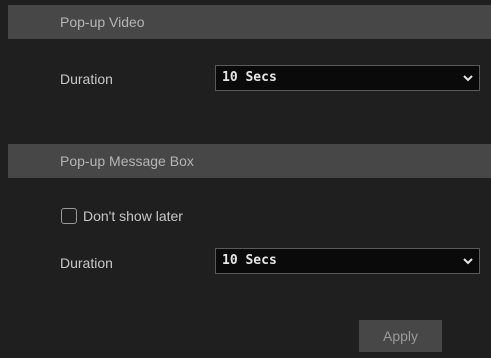 The height and width of the screenshot is (358, 491). Describe the element at coordinates (249, 22) in the screenshot. I see `popup-video-section-header: Pop-up Video` at that location.